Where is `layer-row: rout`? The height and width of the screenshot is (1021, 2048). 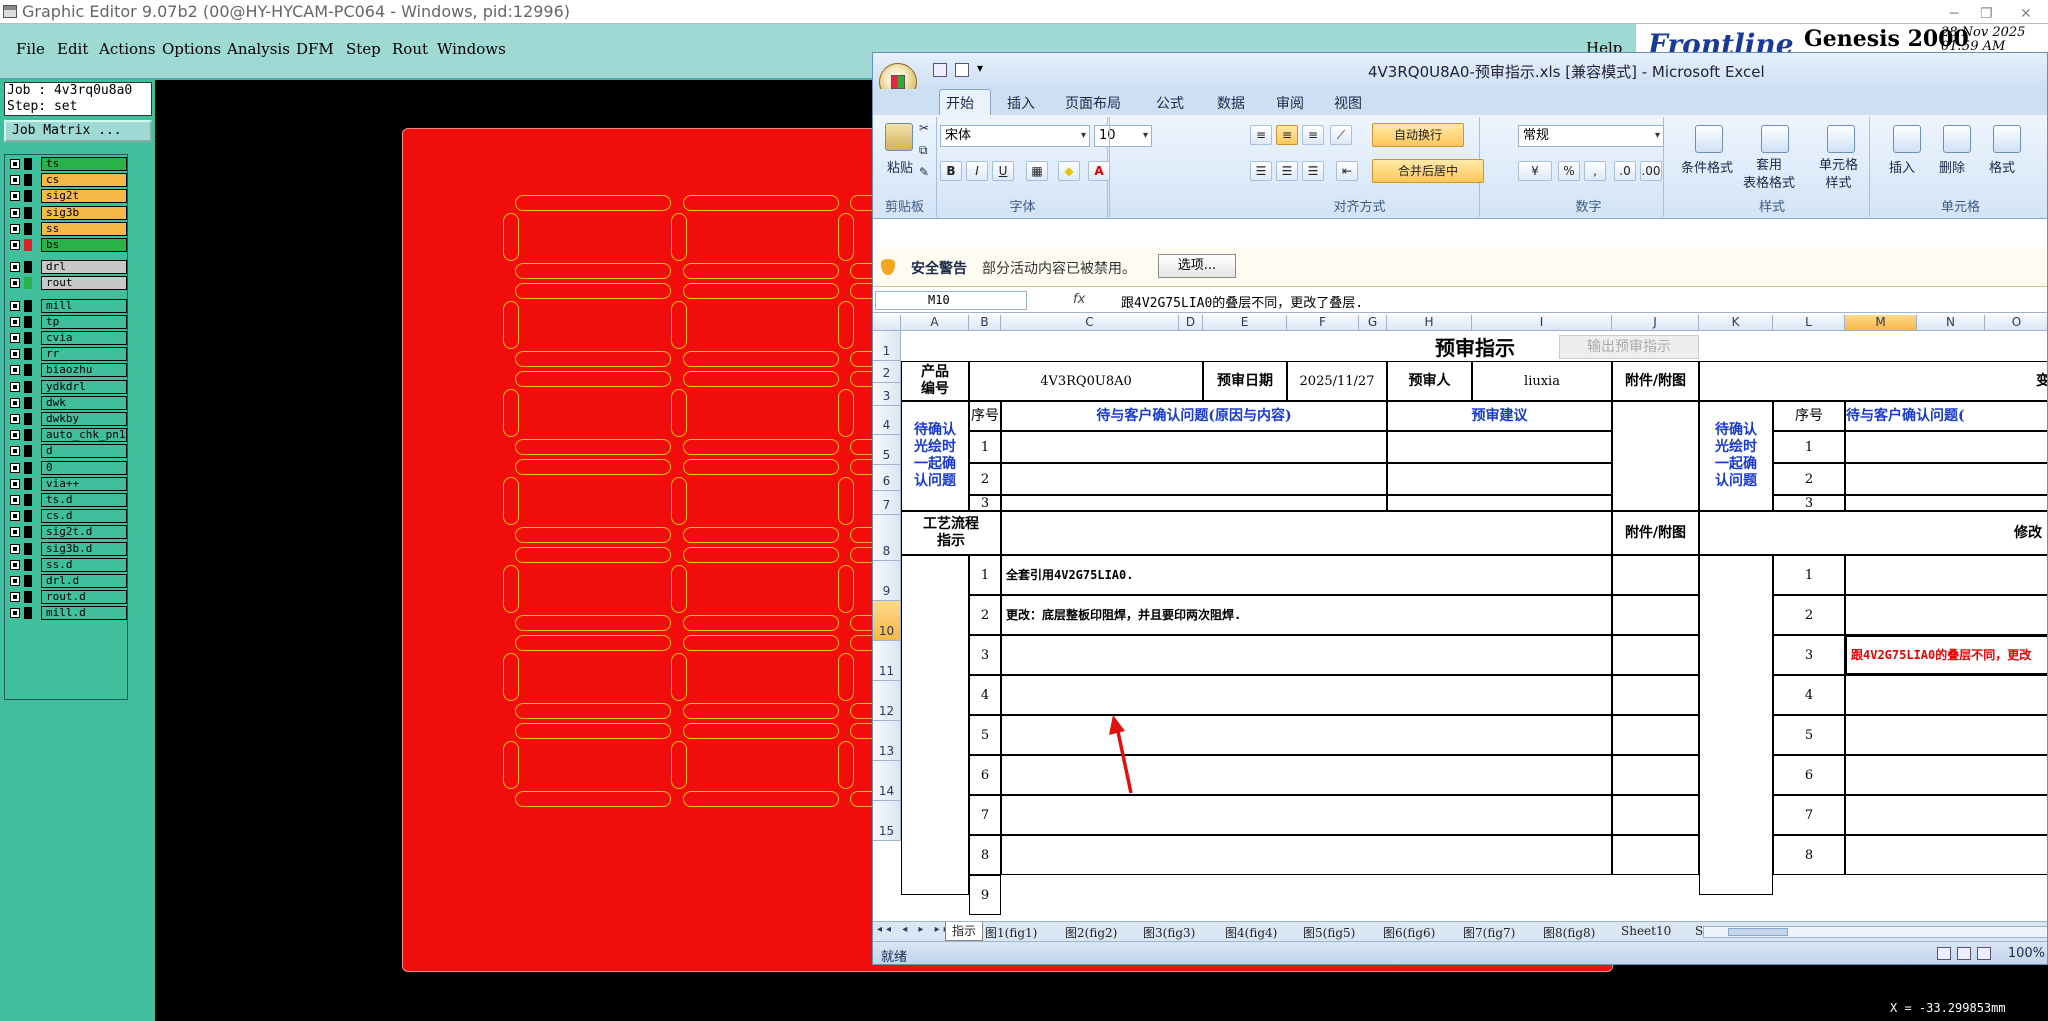 layer-row: rout is located at coordinates (67, 283).